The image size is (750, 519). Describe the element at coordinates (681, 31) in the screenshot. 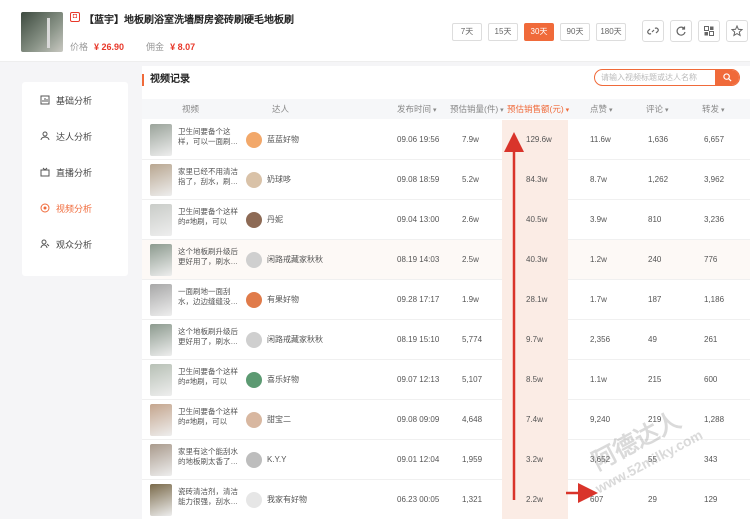

I see `refresh-icon` at that location.